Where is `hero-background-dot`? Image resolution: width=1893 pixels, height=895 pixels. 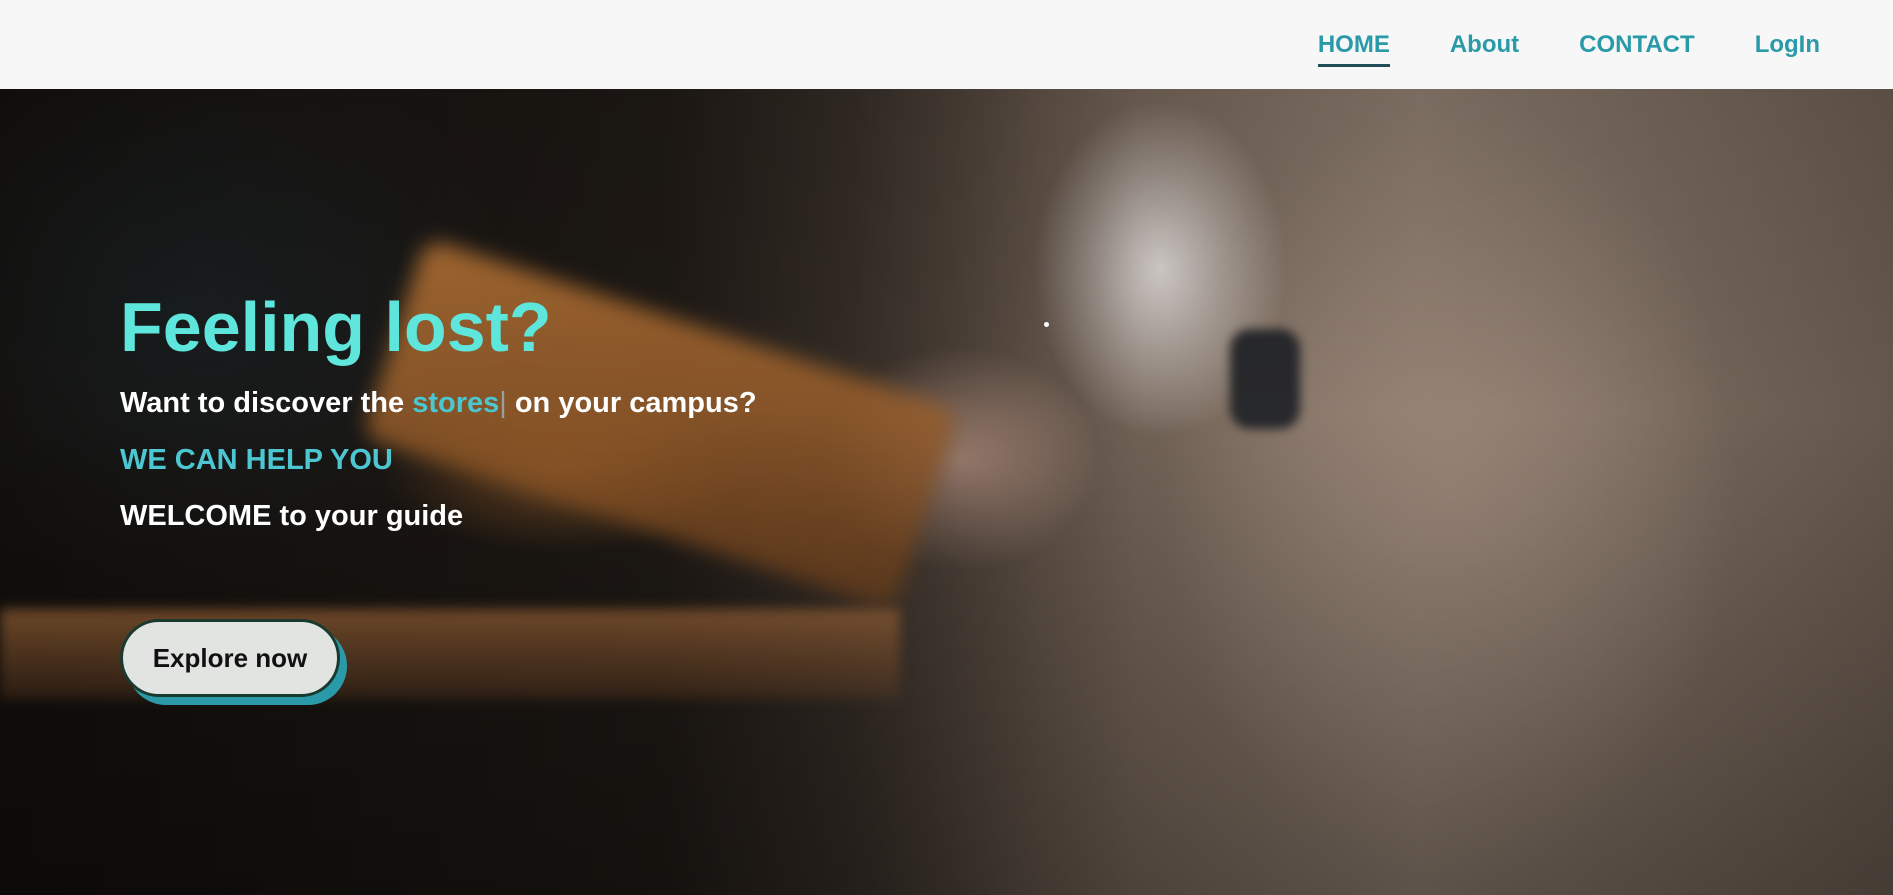 hero-background-dot is located at coordinates (1046, 324).